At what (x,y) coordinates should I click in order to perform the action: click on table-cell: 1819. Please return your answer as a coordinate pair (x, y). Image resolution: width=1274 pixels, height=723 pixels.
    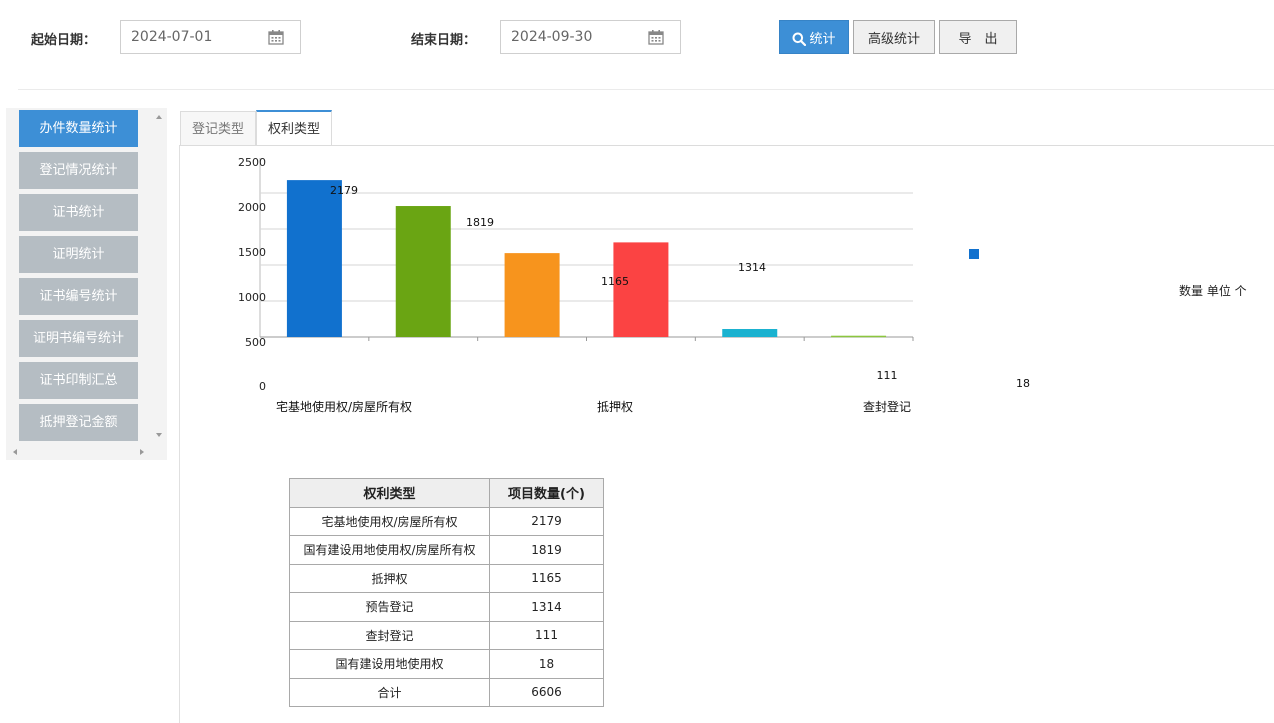
    Looking at the image, I should click on (546, 550).